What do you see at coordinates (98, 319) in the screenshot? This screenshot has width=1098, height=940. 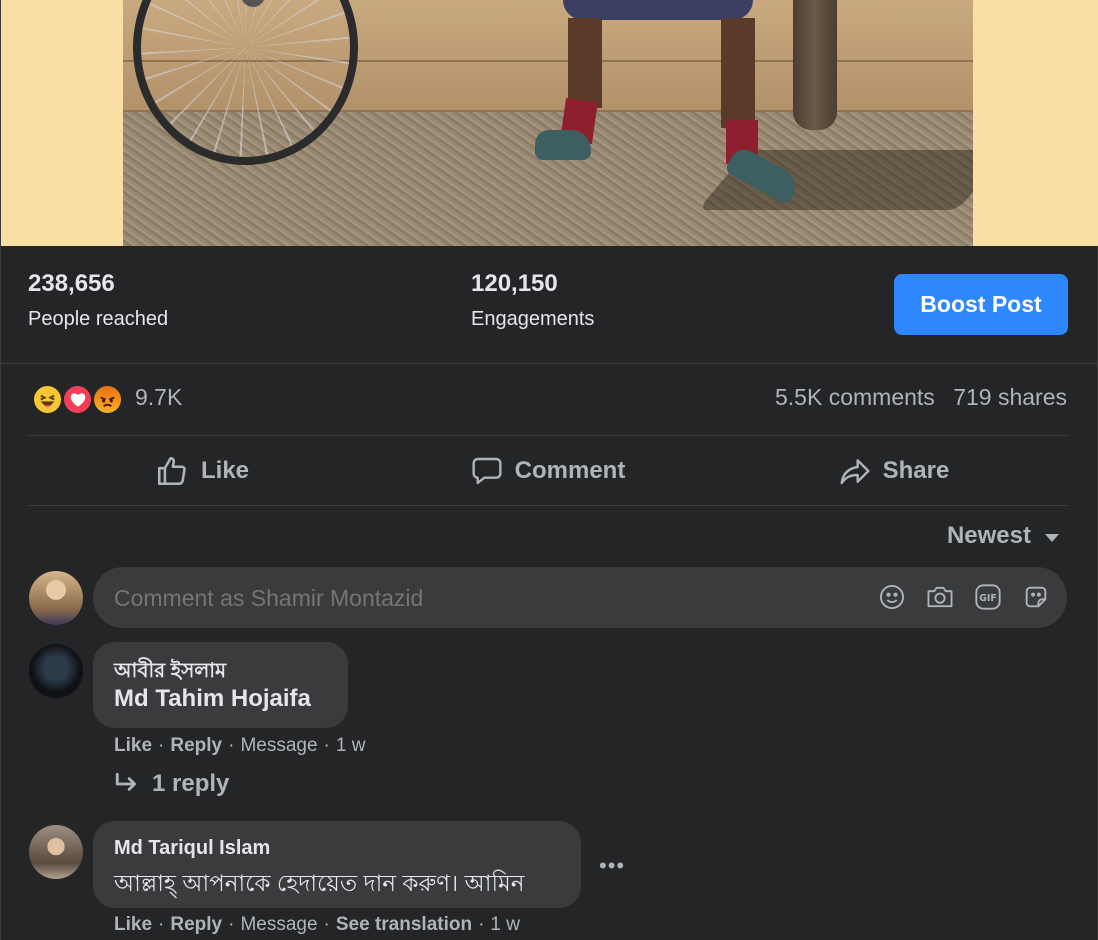 I see `people-reached-label: People reached` at bounding box center [98, 319].